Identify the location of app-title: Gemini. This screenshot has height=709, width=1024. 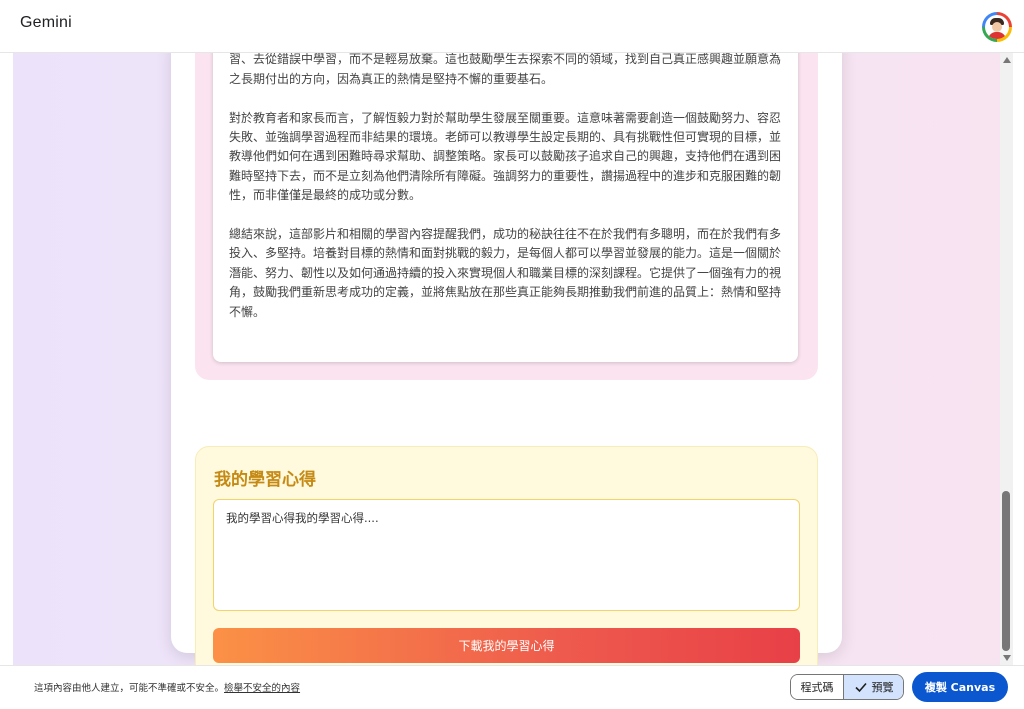
(46, 22).